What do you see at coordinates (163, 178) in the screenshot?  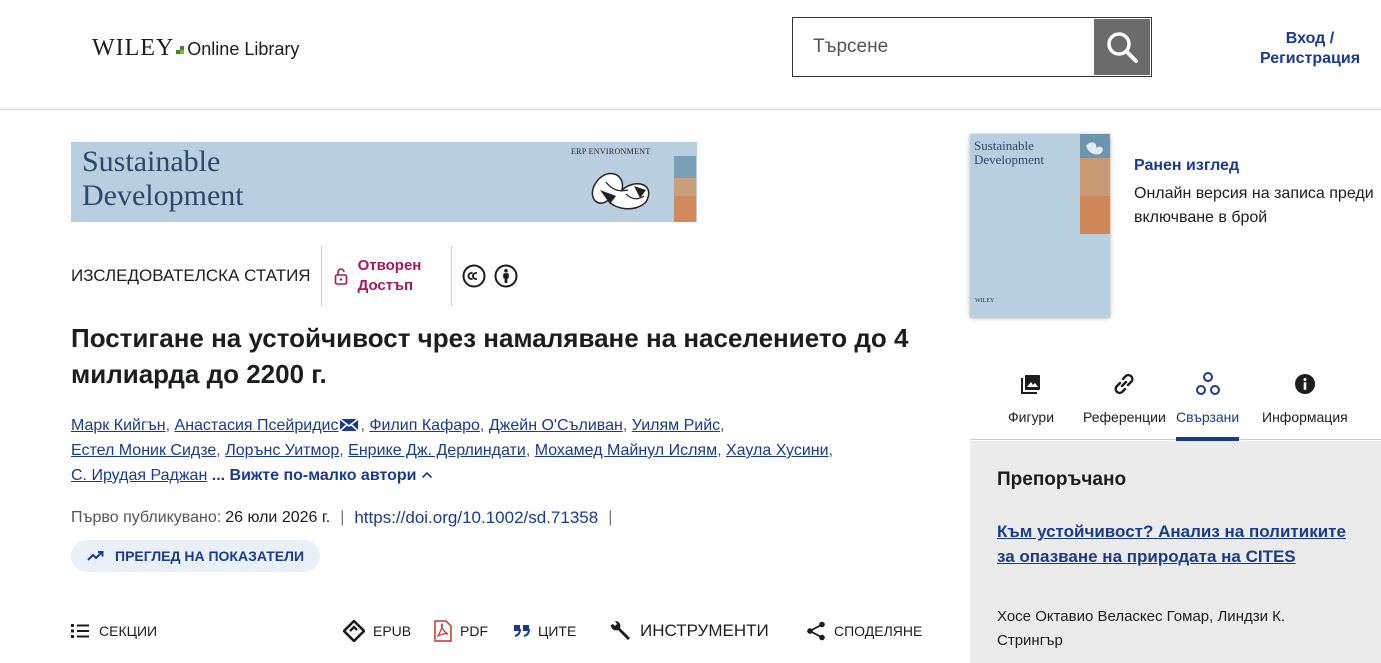 I see `banner-journal-title: Sustainable Development` at bounding box center [163, 178].